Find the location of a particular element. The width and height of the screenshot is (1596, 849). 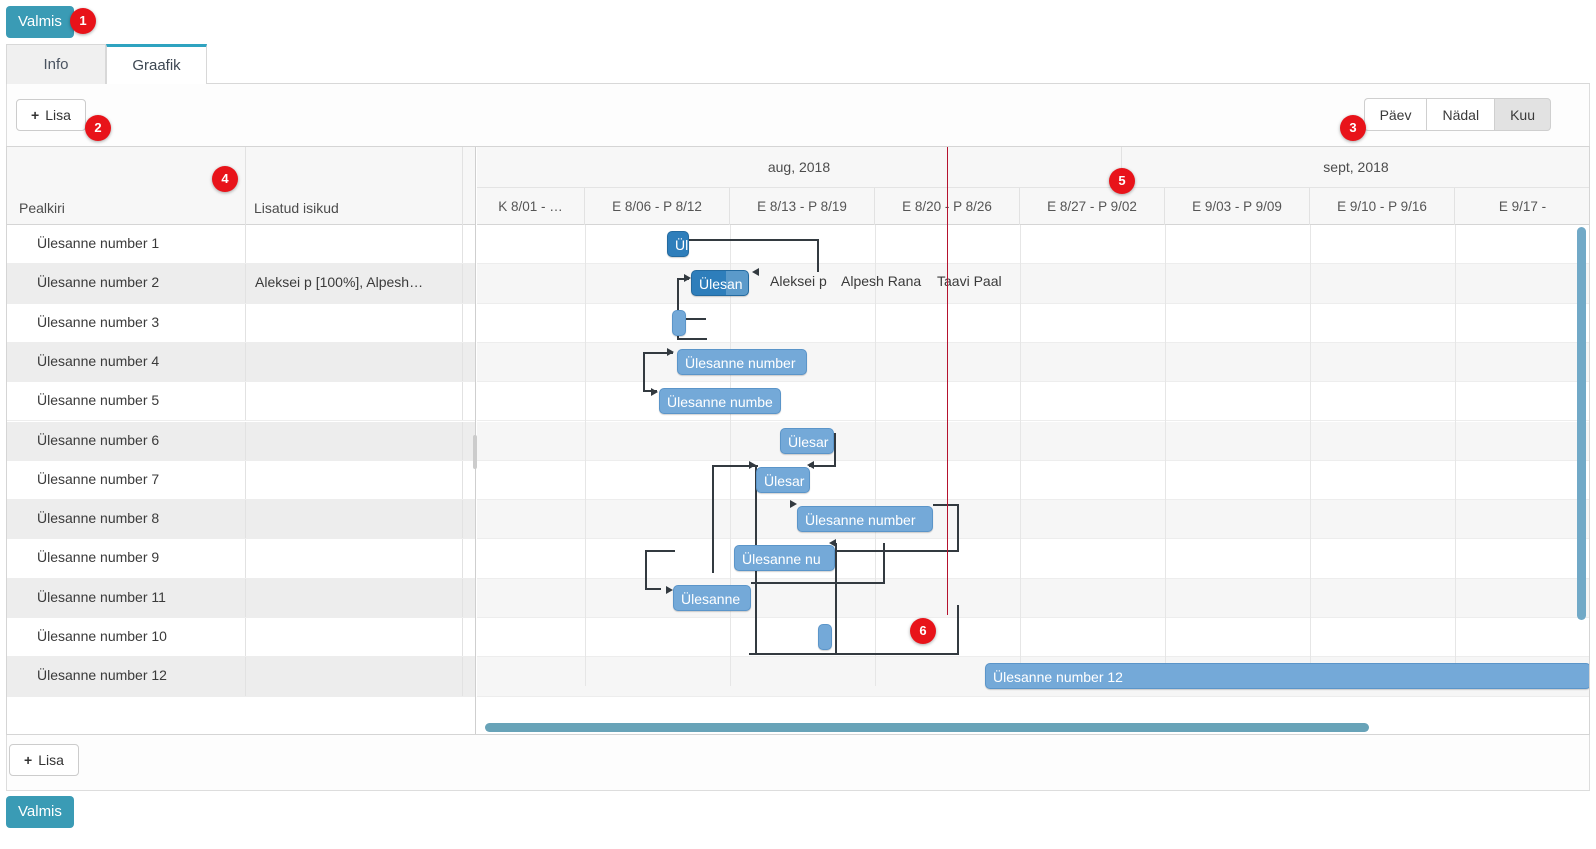

vertical-scrollbar-thumb is located at coordinates (1581, 423).